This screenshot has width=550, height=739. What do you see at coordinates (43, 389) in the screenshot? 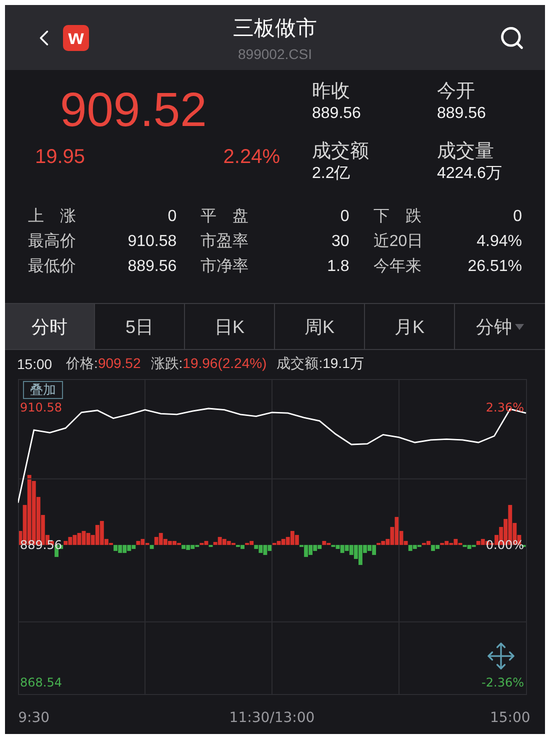
I see `overlay-button: 叠加` at bounding box center [43, 389].